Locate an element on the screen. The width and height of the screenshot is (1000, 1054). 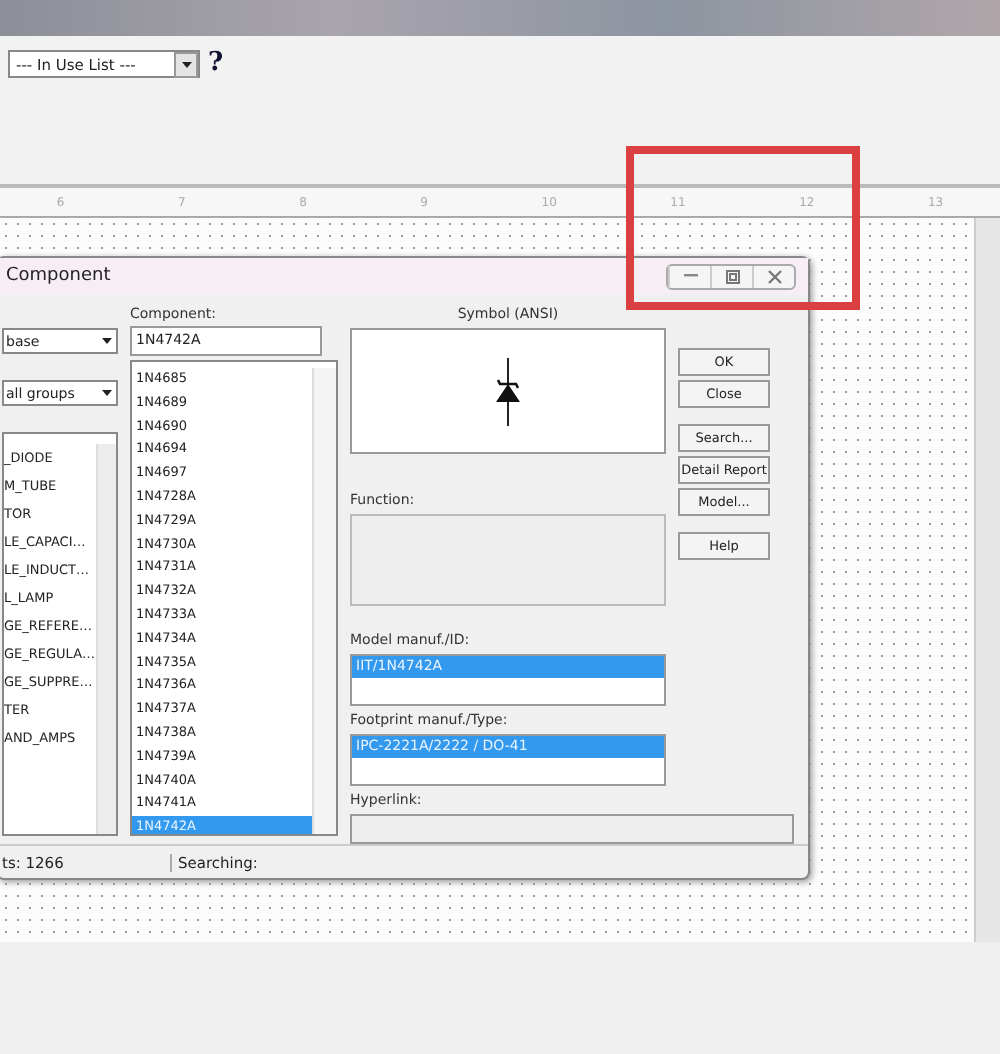
restore-icon is located at coordinates (732, 276).